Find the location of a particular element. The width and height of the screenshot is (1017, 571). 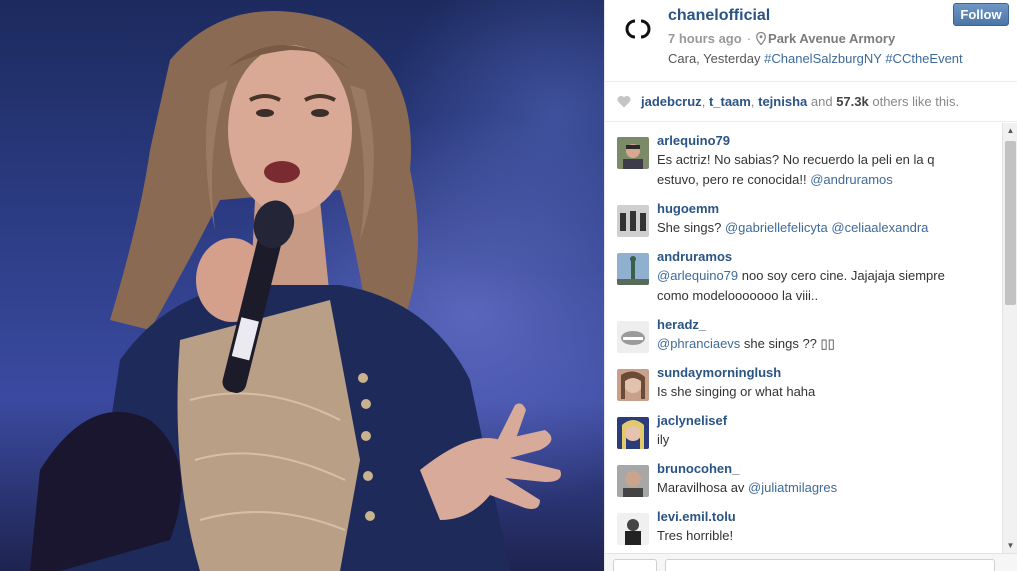

mention-link: @celiaalexandra is located at coordinates (879, 227).